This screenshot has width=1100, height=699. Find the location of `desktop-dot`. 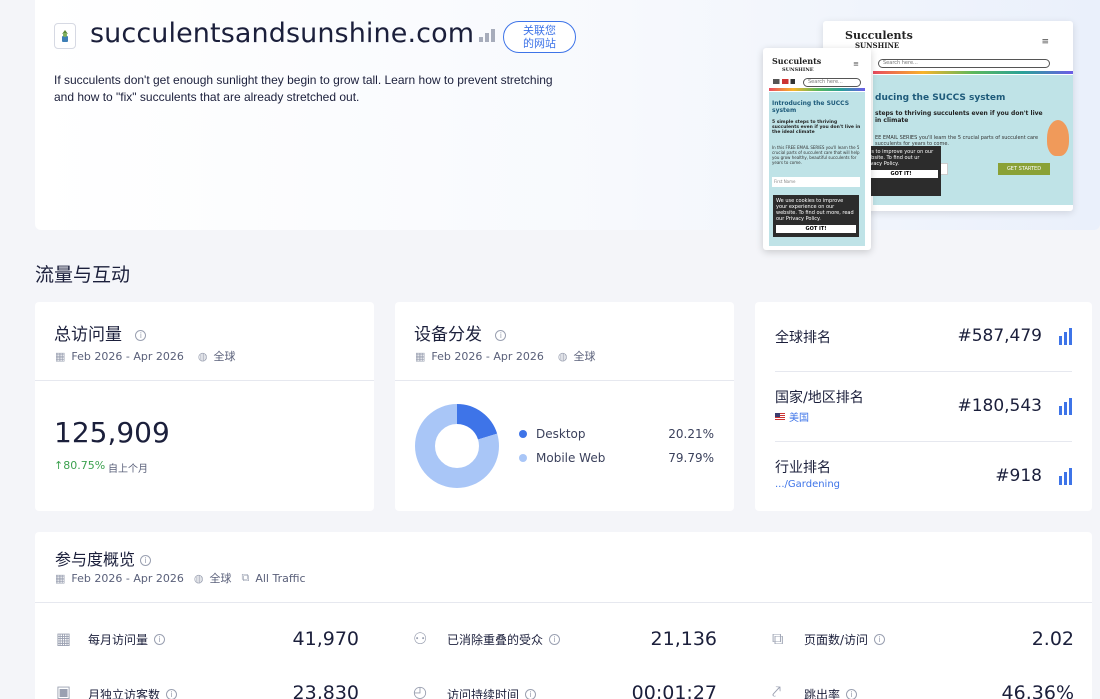

desktop-dot is located at coordinates (523, 434).